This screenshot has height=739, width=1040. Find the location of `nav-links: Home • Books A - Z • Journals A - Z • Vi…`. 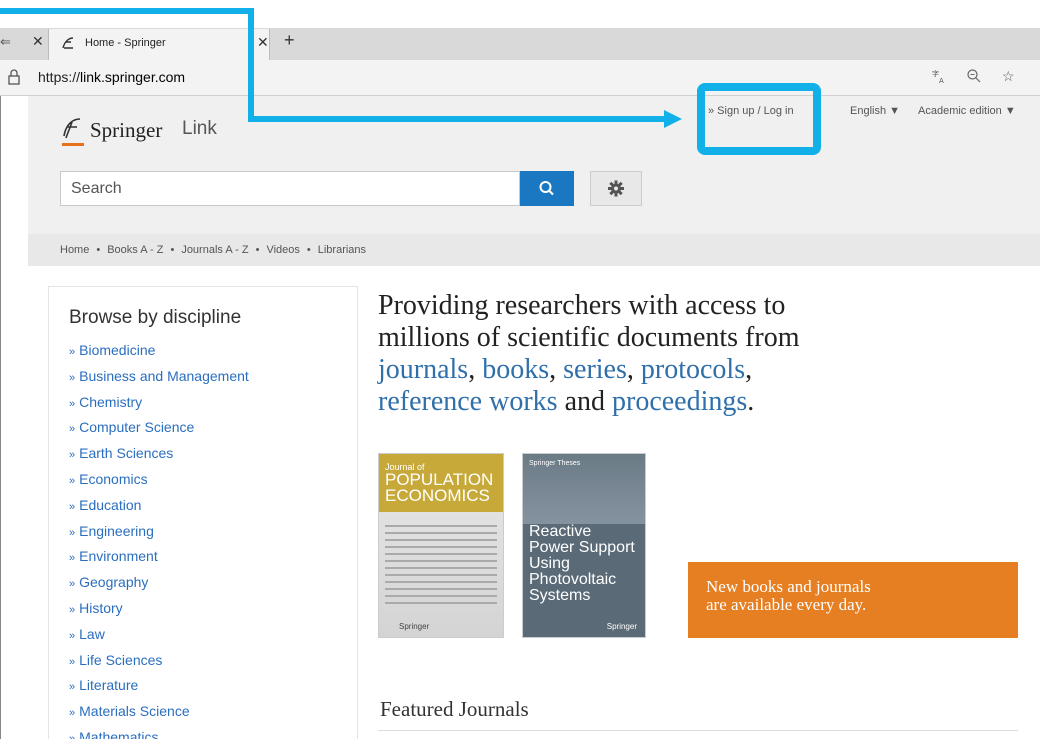

nav-links: Home • Books A - Z • Journals A - Z • Vi… is located at coordinates (213, 250).